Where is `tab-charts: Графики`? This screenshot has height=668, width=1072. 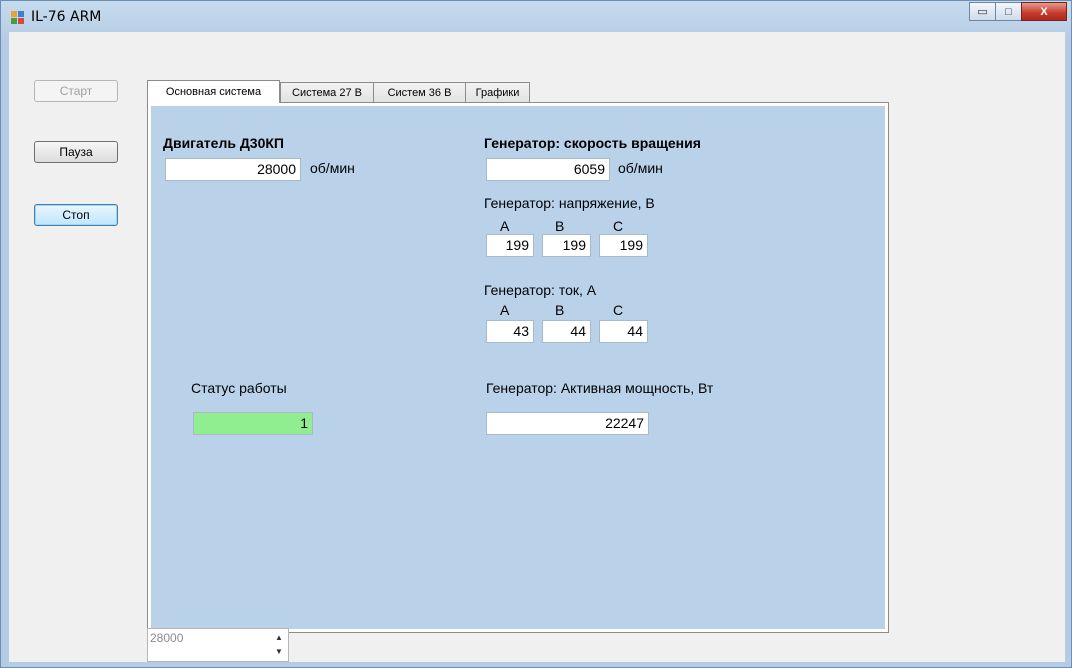 tab-charts: Графики is located at coordinates (497, 92).